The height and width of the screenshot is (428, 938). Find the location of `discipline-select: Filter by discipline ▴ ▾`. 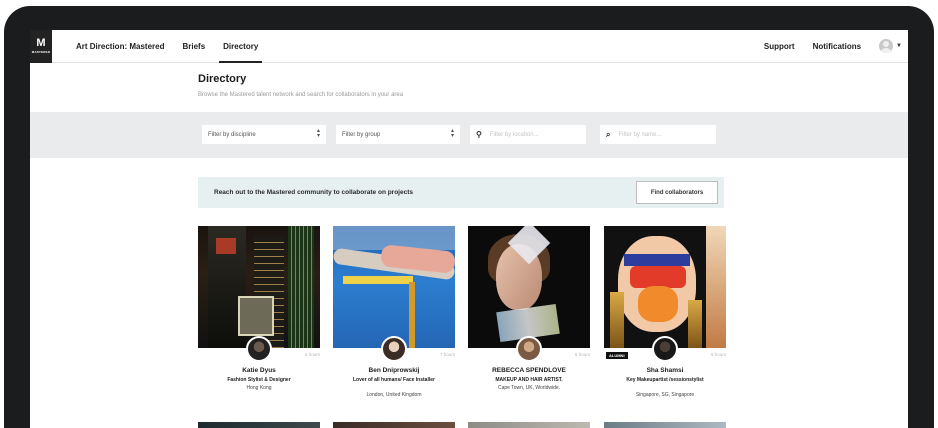

discipline-select: Filter by discipline ▴ ▾ is located at coordinates (264, 134).